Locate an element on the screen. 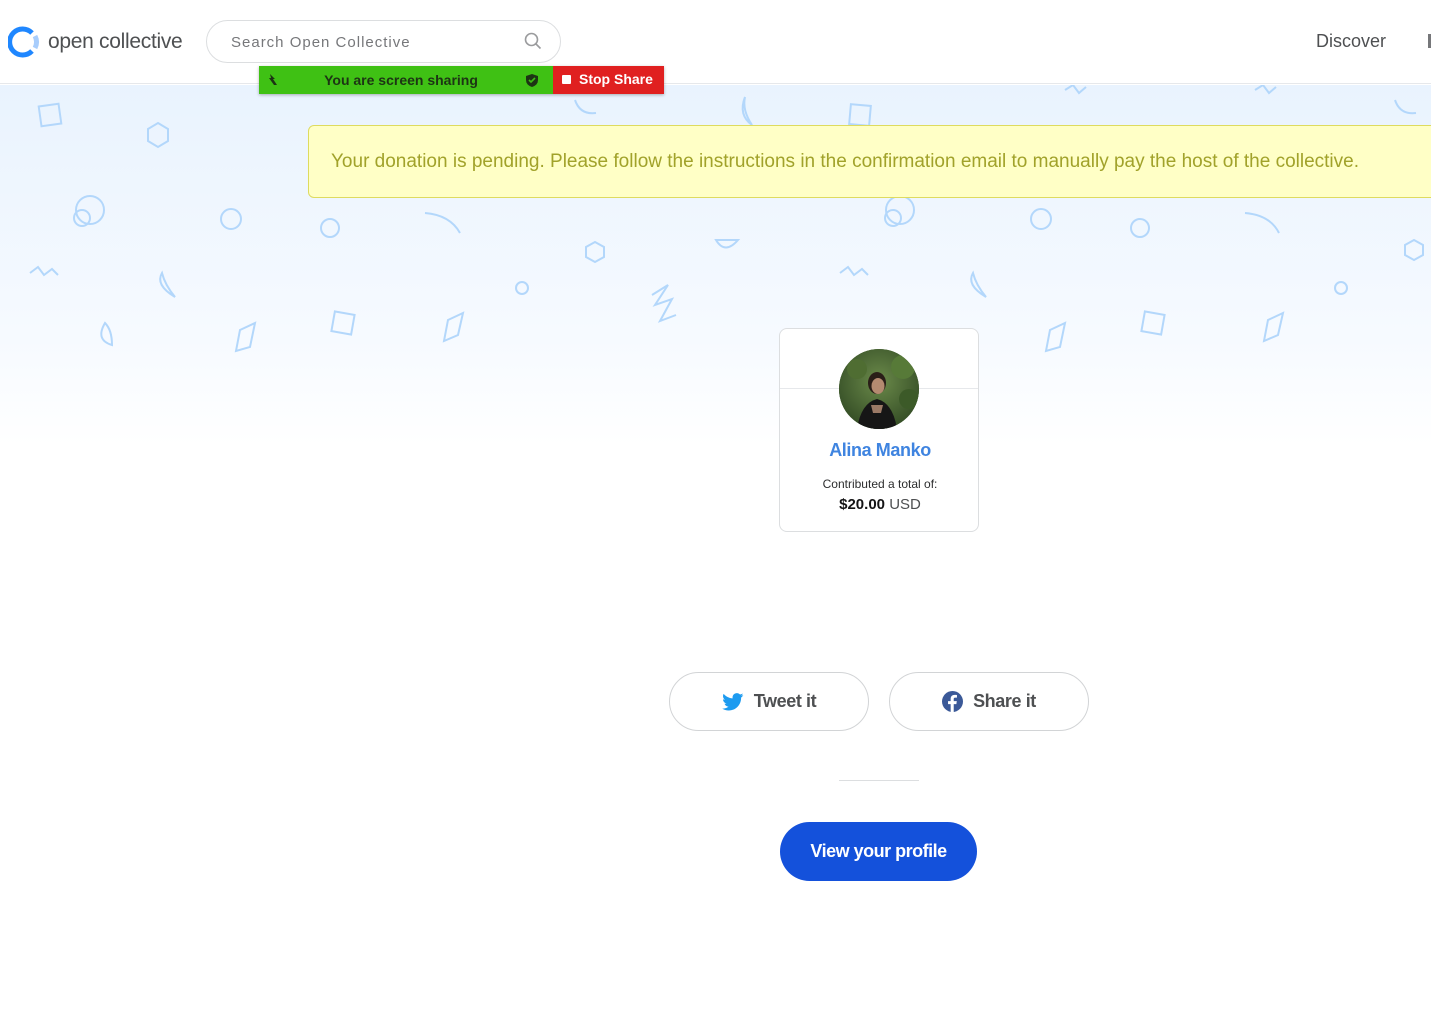 This screenshot has height=1026, width=1431. view-profile-button: View your profile is located at coordinates (878, 851).